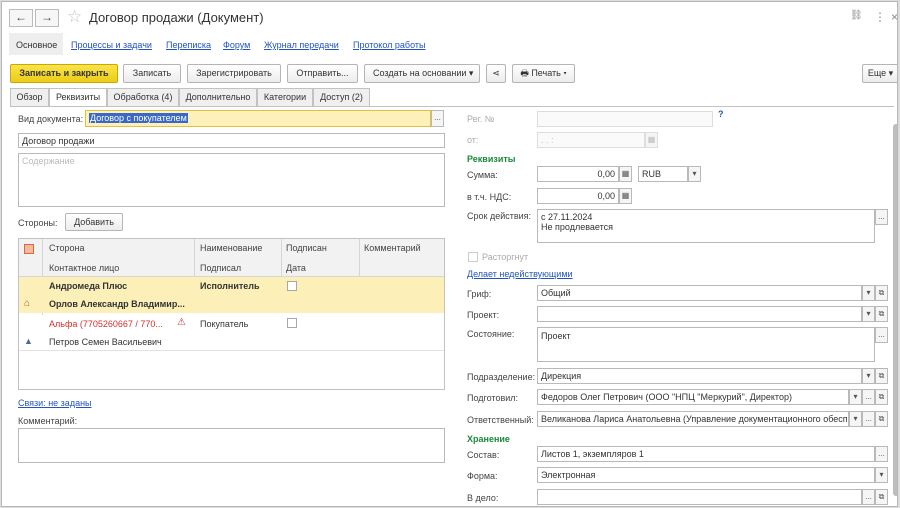 Image resolution: width=900 pixels, height=508 pixels. I want to click on links-link: Связи: не заданы, so click(55, 403).